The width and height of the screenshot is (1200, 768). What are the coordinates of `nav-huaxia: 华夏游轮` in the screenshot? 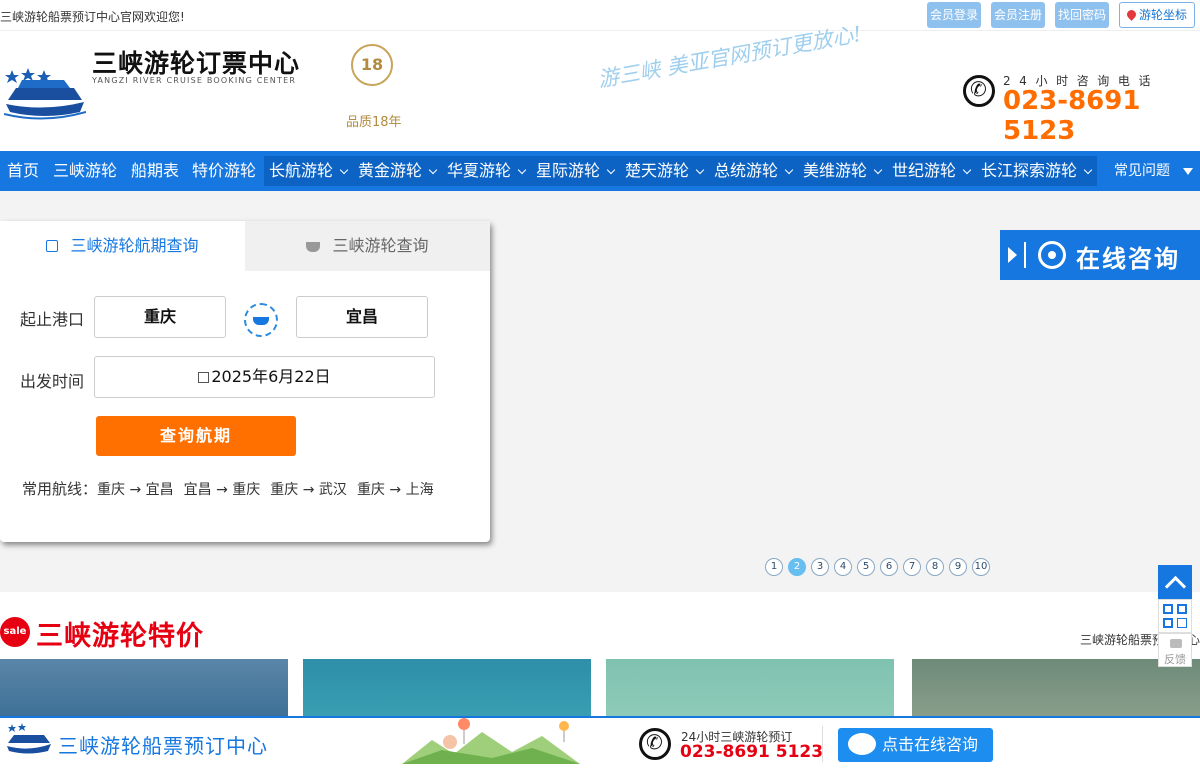 It's located at (486, 171).